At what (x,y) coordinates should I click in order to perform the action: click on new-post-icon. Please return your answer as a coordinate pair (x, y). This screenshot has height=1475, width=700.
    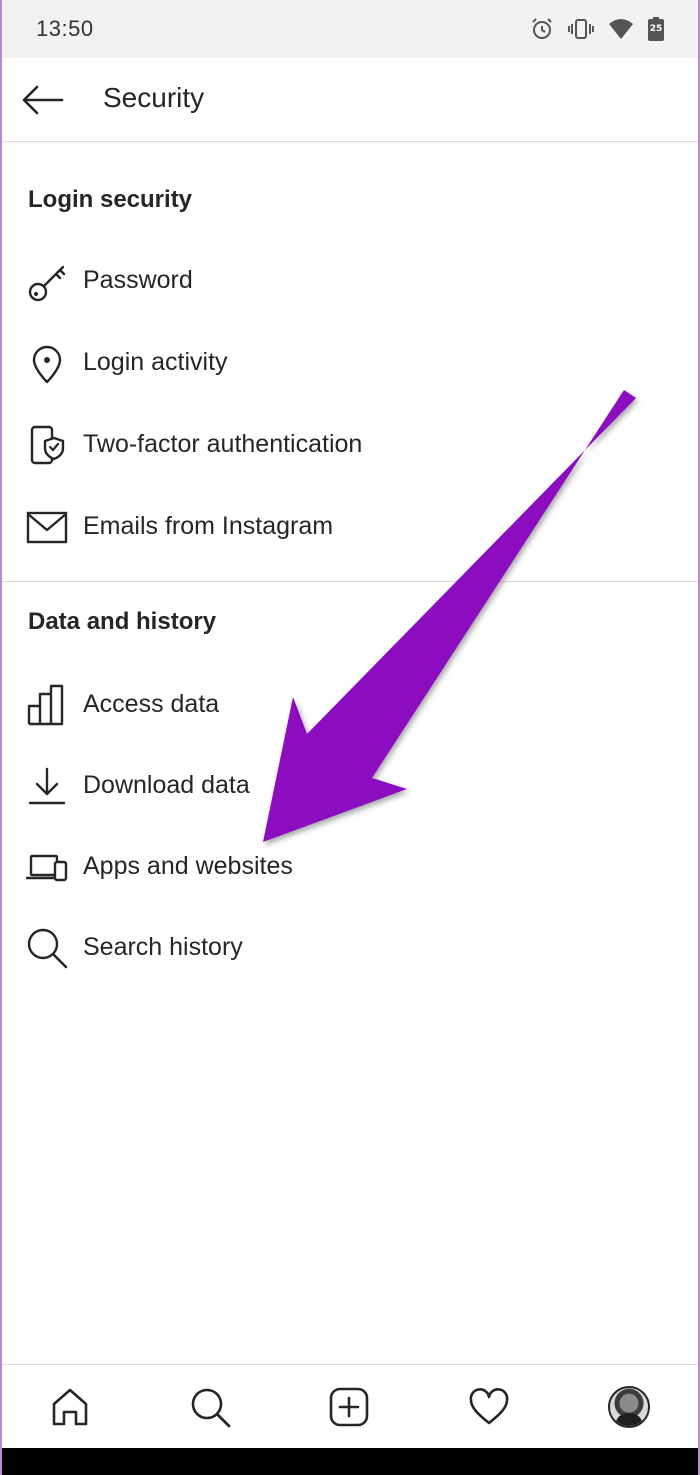
    Looking at the image, I should click on (349, 1407).